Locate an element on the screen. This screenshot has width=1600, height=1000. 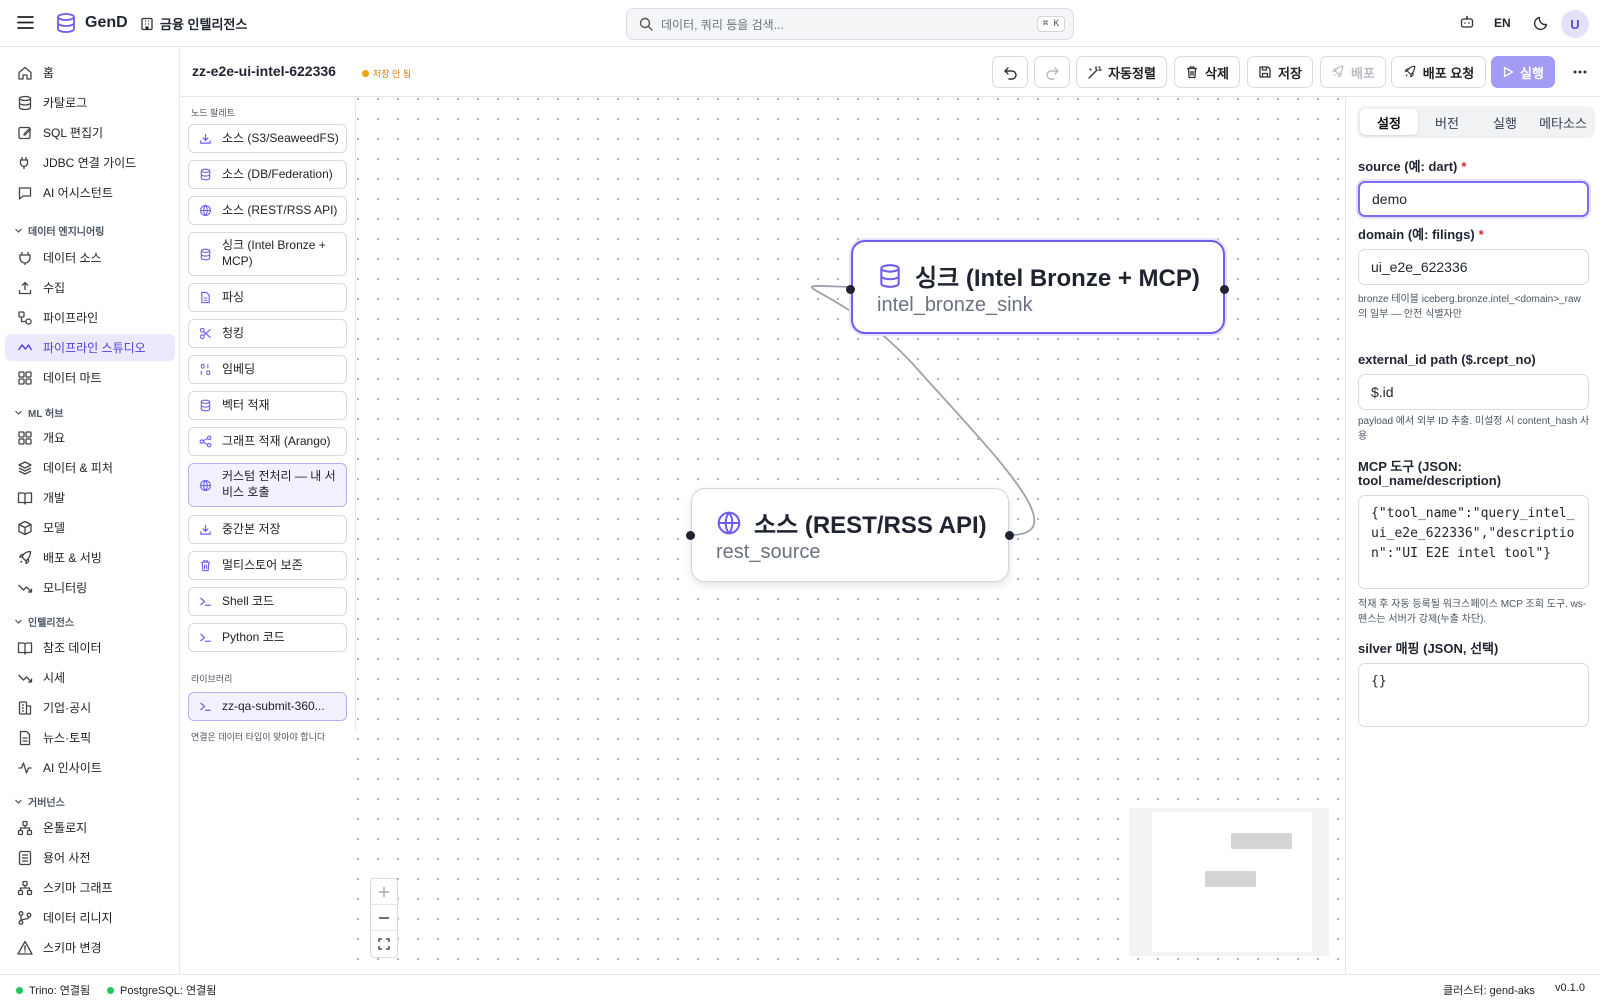
nav-label: JDBC 연결 가이드 is located at coordinates (90, 163).